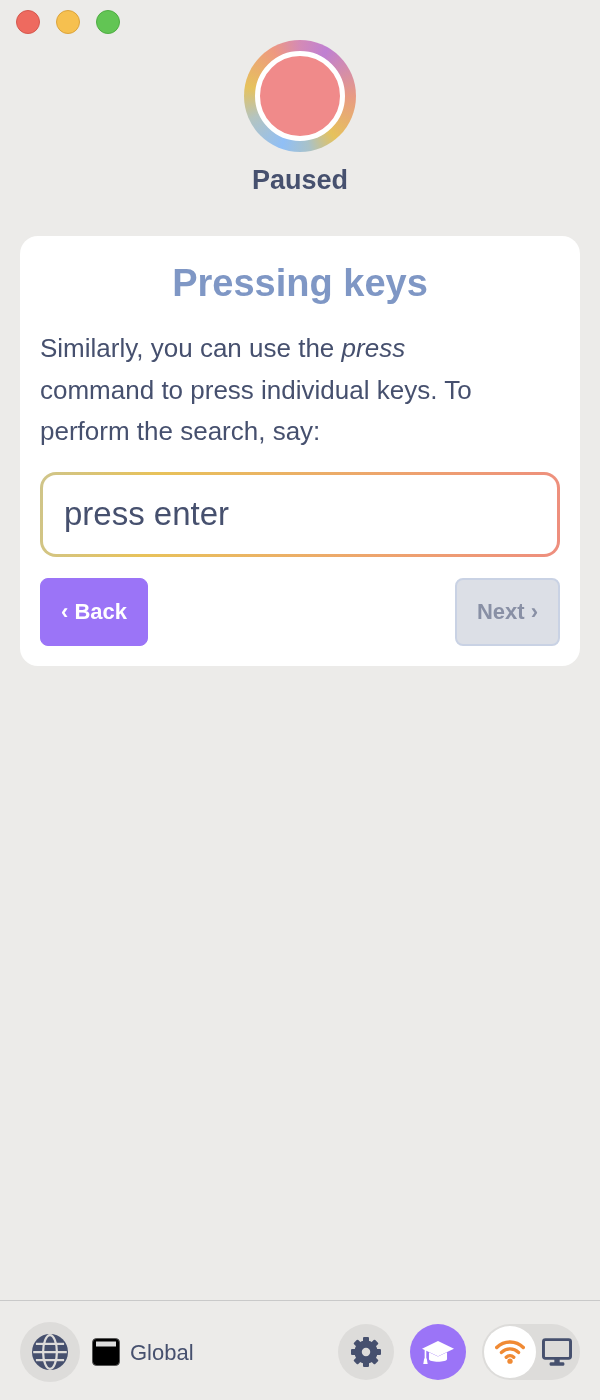  I want to click on settings-button, so click(366, 1352).